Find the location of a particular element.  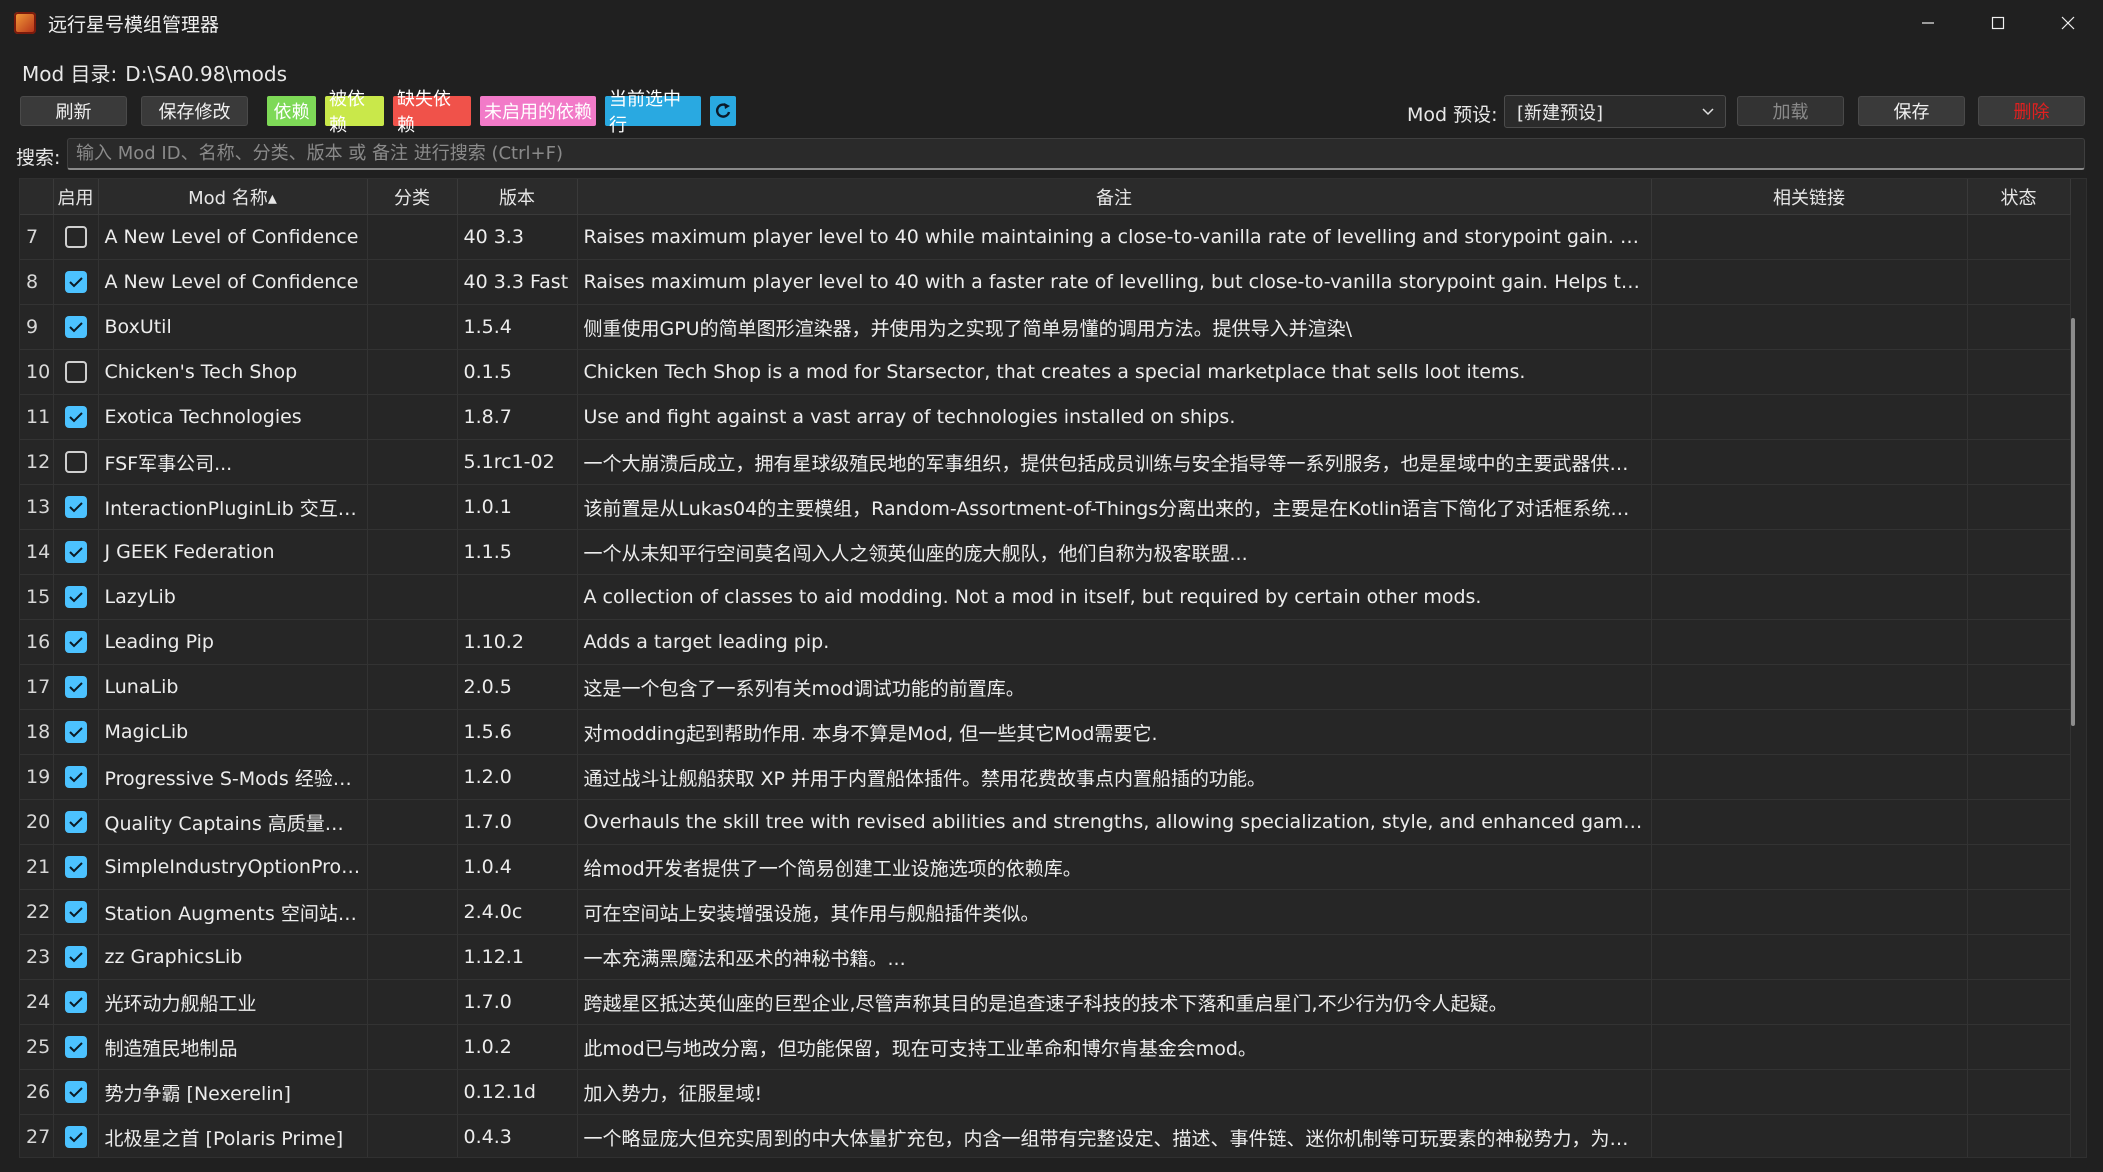

table-row: 17 LunaLib 2.0.5 这是一个包含了一系列有关mod调试功能的前置库。 is located at coordinates (1045, 687).